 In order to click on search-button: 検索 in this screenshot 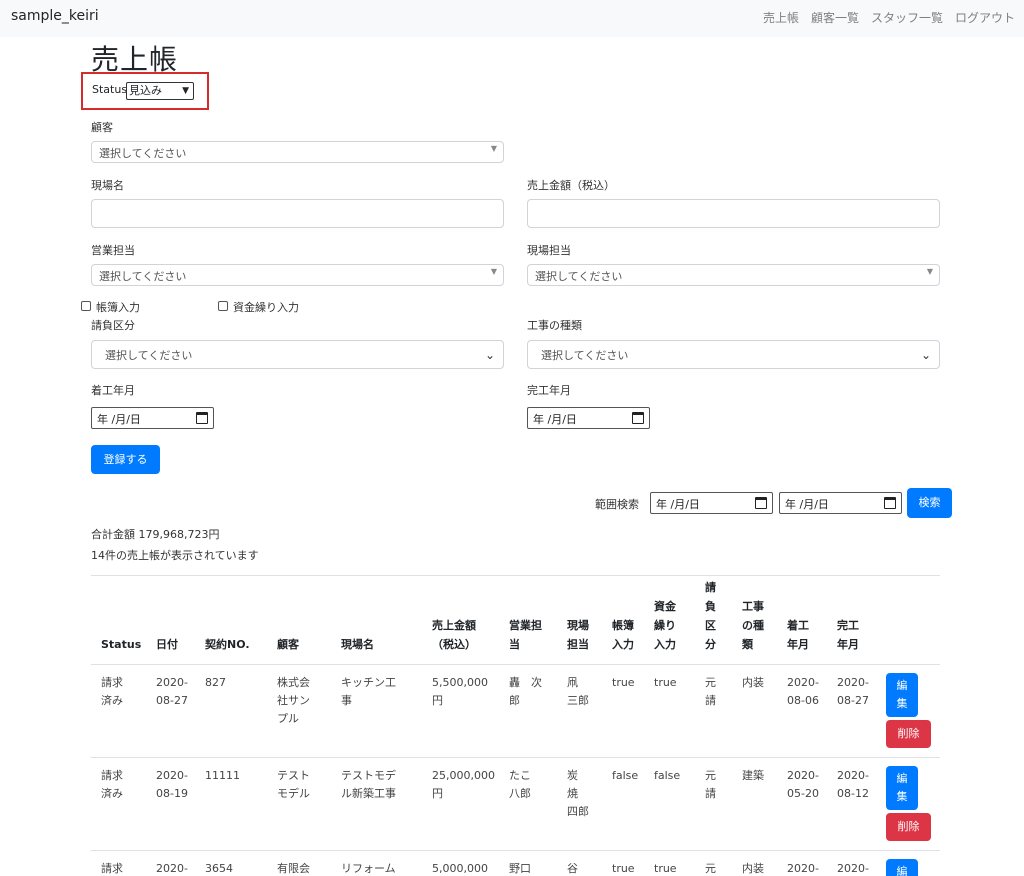, I will do `click(929, 503)`.